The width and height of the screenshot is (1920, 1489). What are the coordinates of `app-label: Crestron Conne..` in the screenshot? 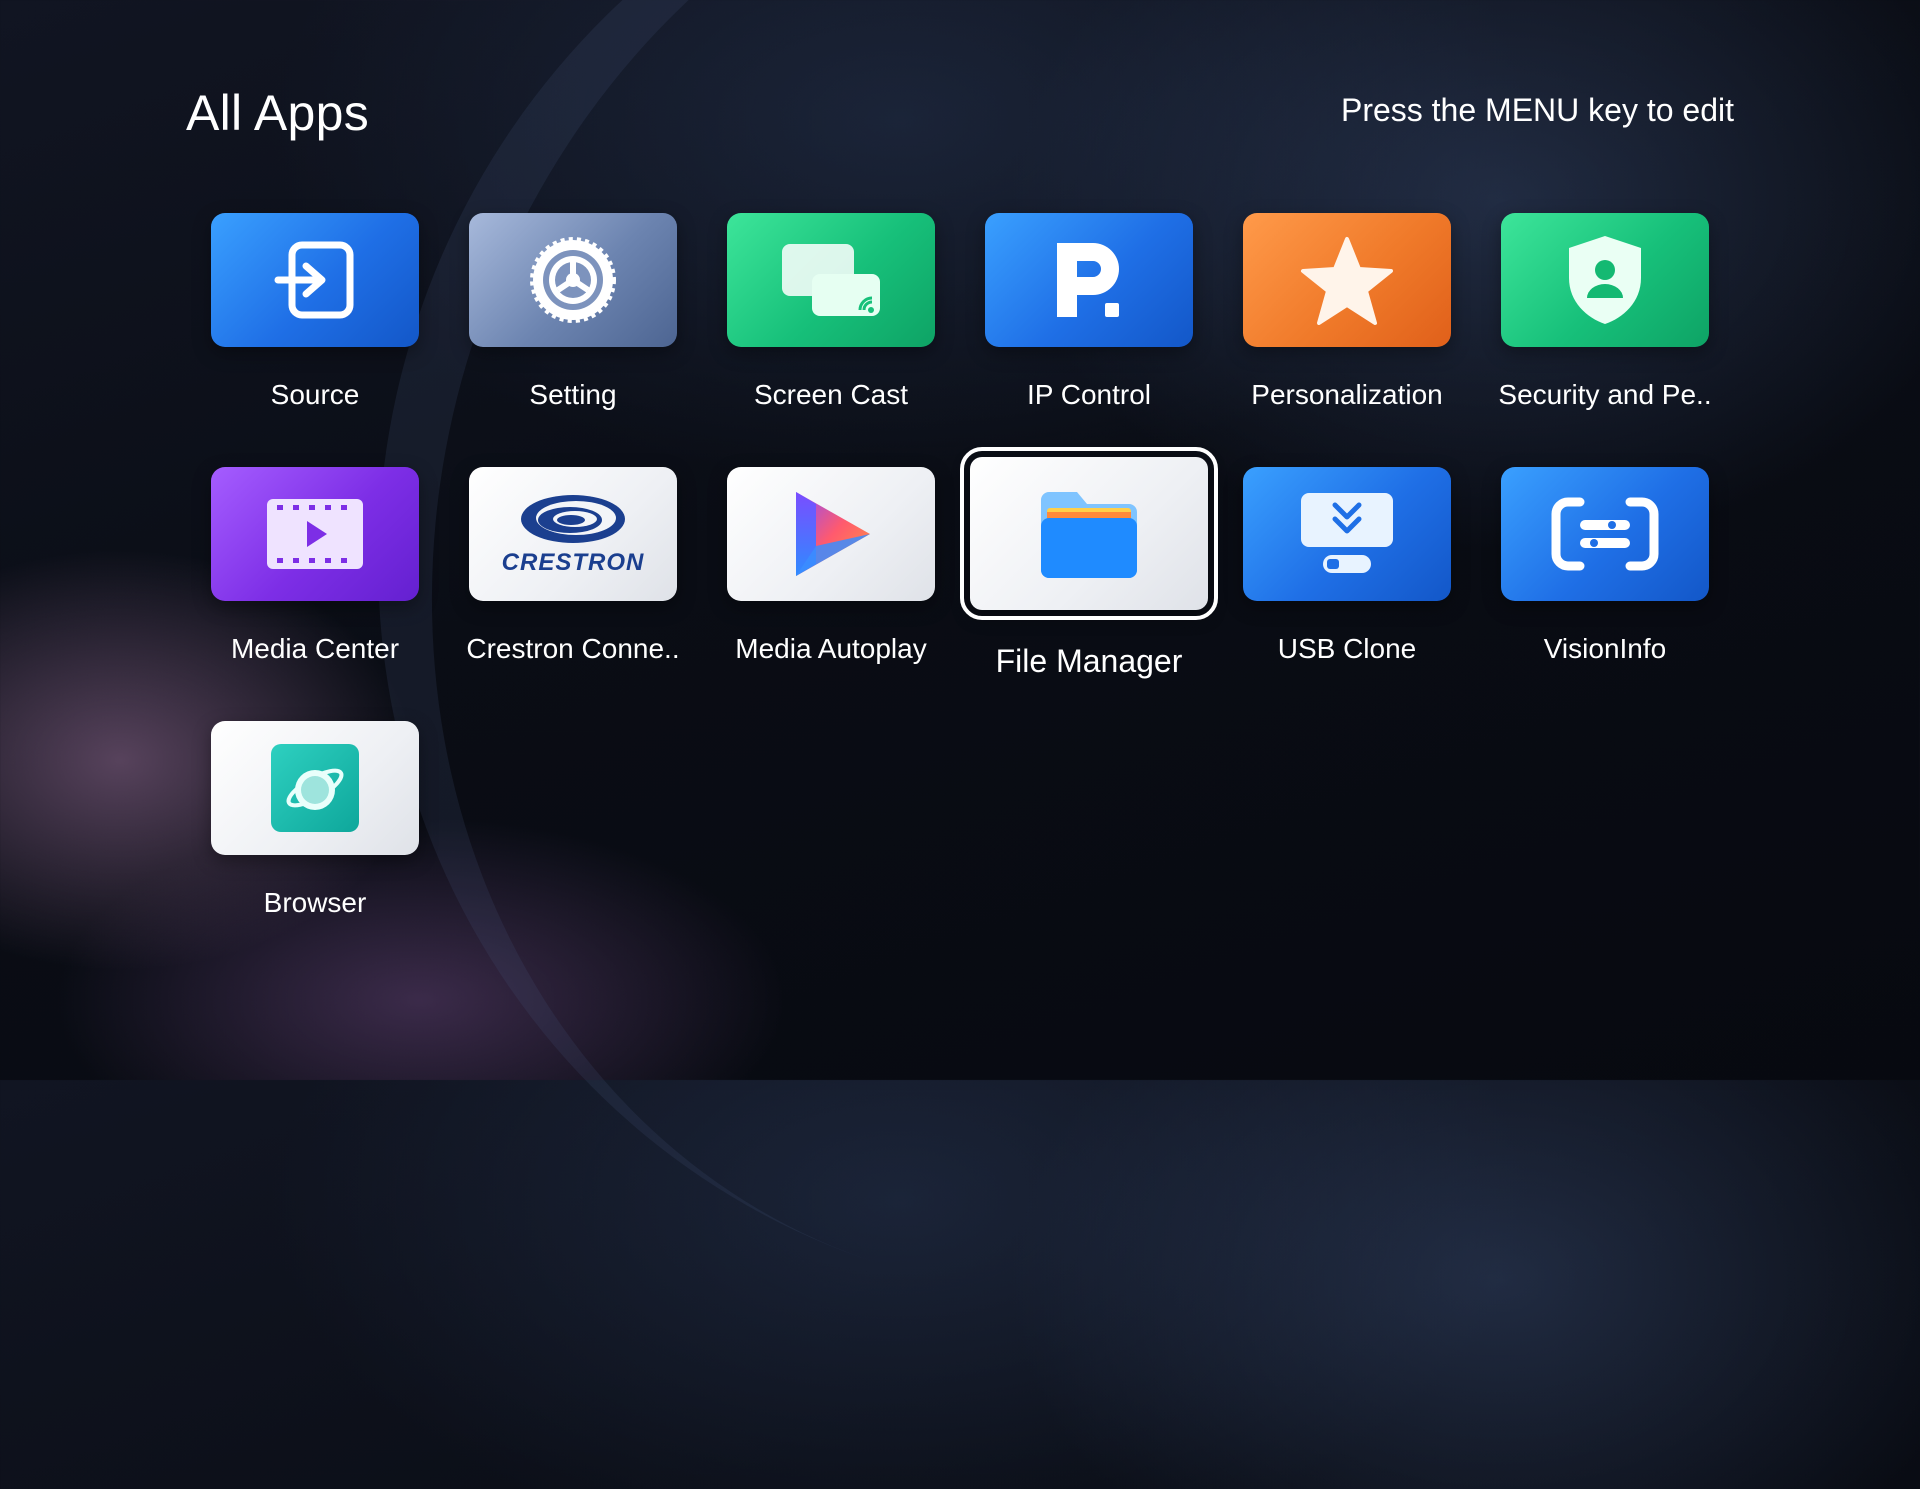 It's located at (573, 648).